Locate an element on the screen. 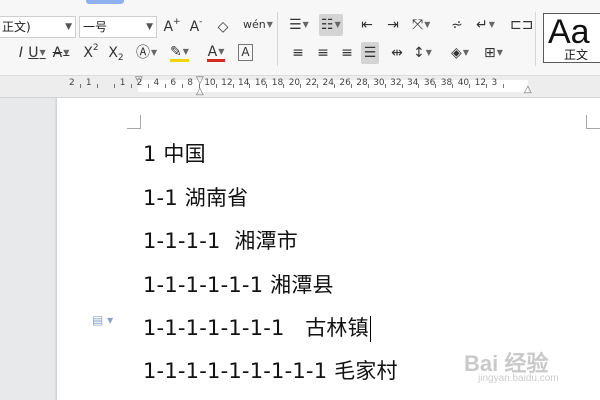 Image resolution: width=600 pixels, height=400 pixels. grow-font-button: A+ is located at coordinates (172, 27).